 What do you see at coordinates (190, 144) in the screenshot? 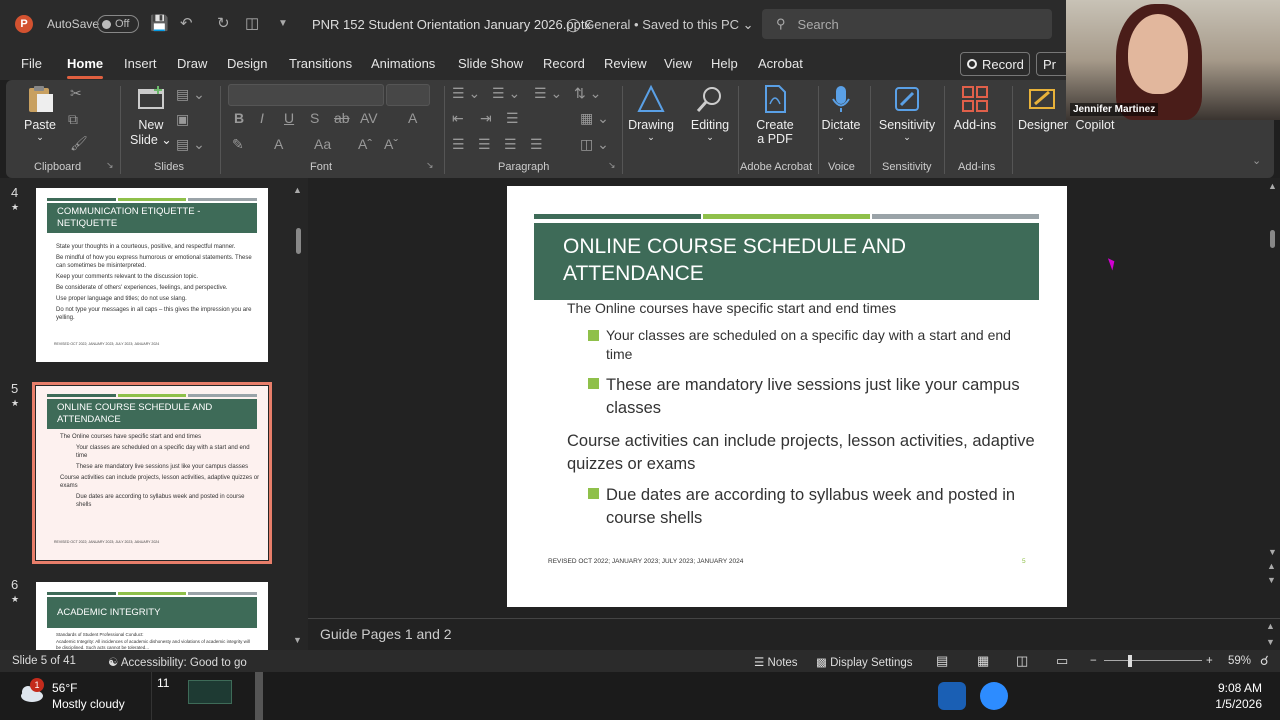
I see `section-icon: ▤ ⌄` at bounding box center [190, 144].